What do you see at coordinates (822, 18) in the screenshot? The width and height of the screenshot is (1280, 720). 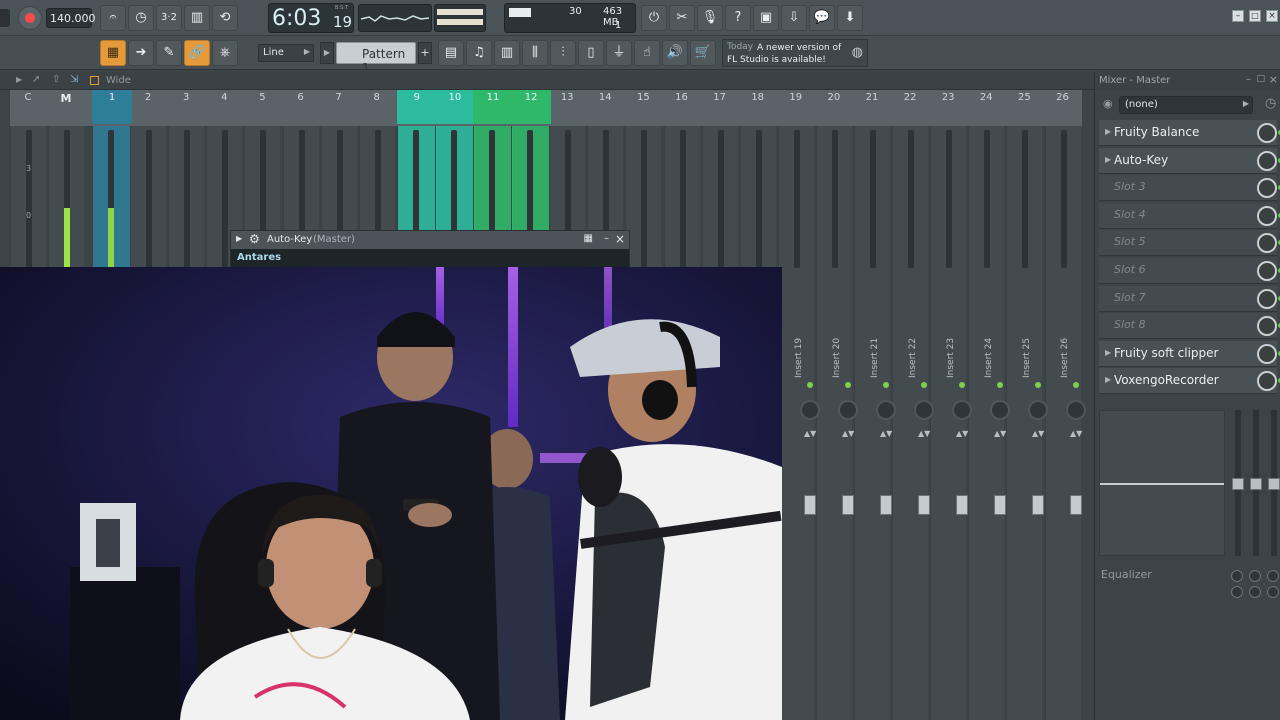 I see `chat-icon: 💬` at bounding box center [822, 18].